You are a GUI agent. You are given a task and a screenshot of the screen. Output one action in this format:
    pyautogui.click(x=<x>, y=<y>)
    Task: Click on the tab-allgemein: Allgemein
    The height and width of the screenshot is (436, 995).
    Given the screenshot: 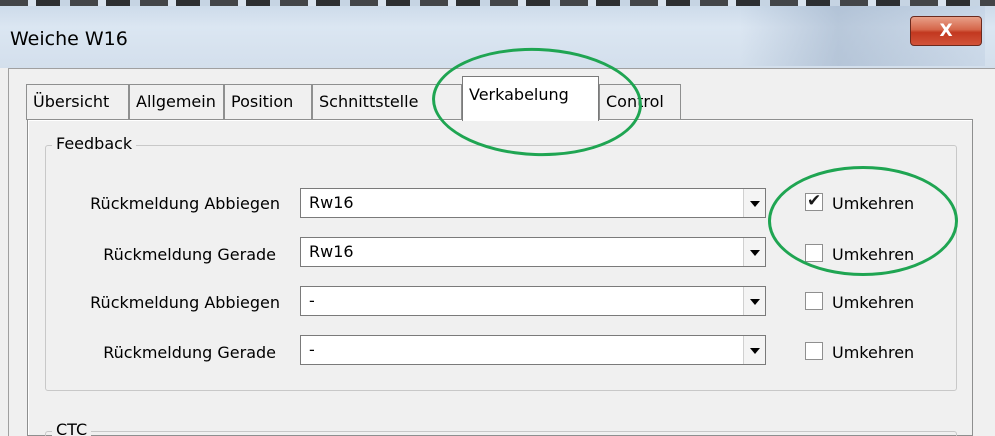 What is the action you would take?
    pyautogui.click(x=176, y=102)
    